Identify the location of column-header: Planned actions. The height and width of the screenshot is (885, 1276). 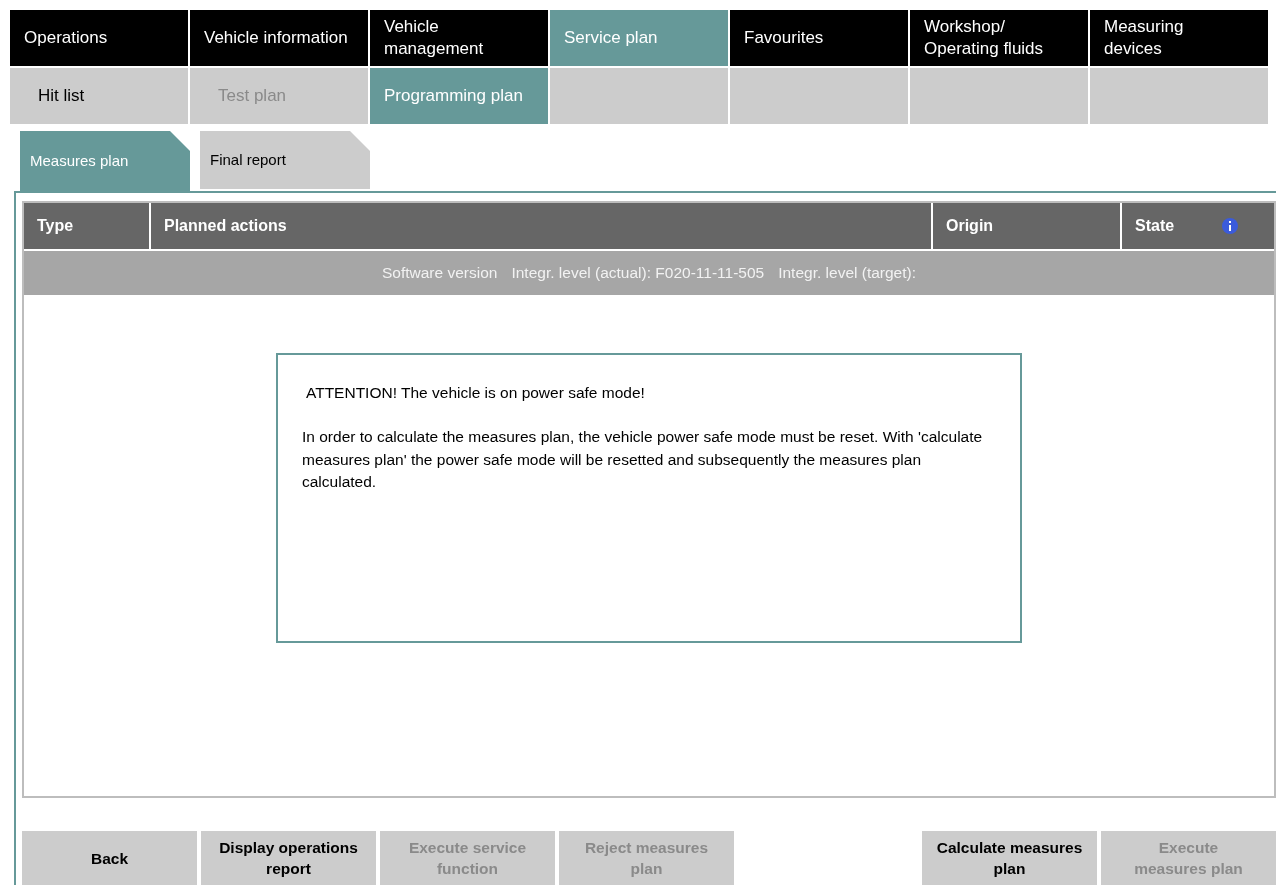
(225, 226).